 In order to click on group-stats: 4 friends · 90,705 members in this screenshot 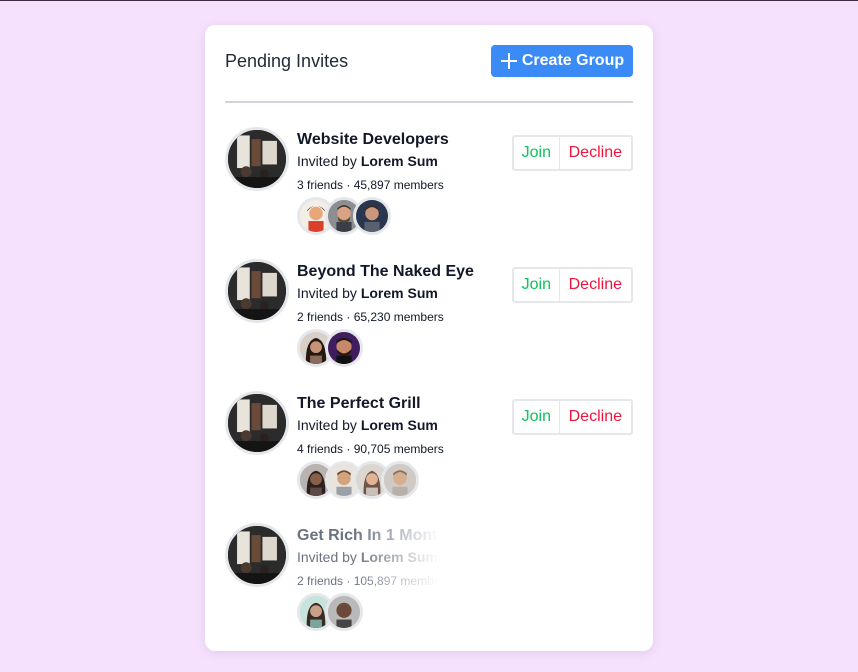, I will do `click(370, 449)`.